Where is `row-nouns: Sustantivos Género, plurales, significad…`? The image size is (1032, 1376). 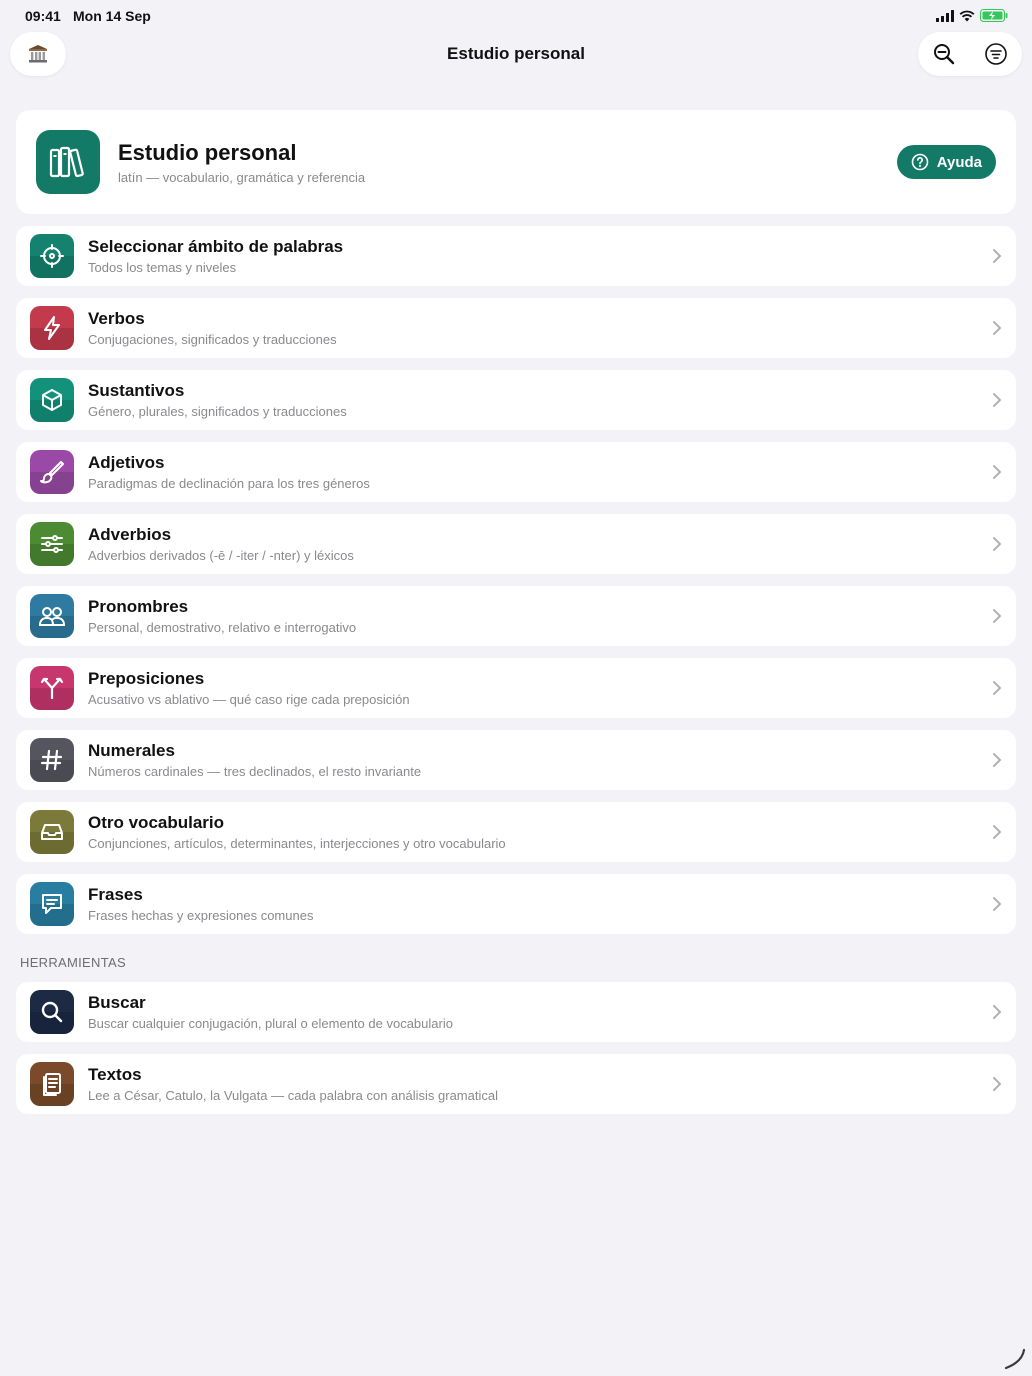 row-nouns: Sustantivos Género, plurales, significad… is located at coordinates (516, 400).